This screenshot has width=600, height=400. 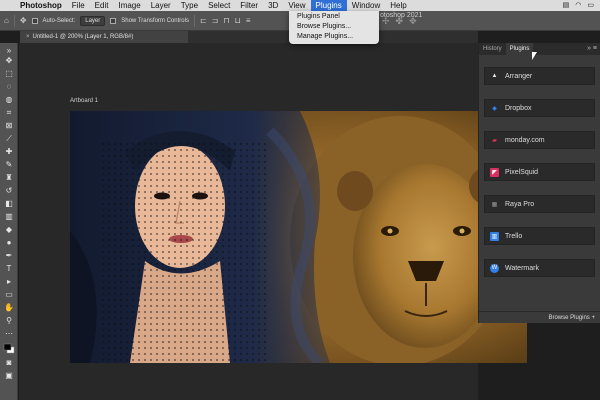 What do you see at coordinates (334, 17) in the screenshot?
I see `menu-item-plugins-panel: Plugins Panel` at bounding box center [334, 17].